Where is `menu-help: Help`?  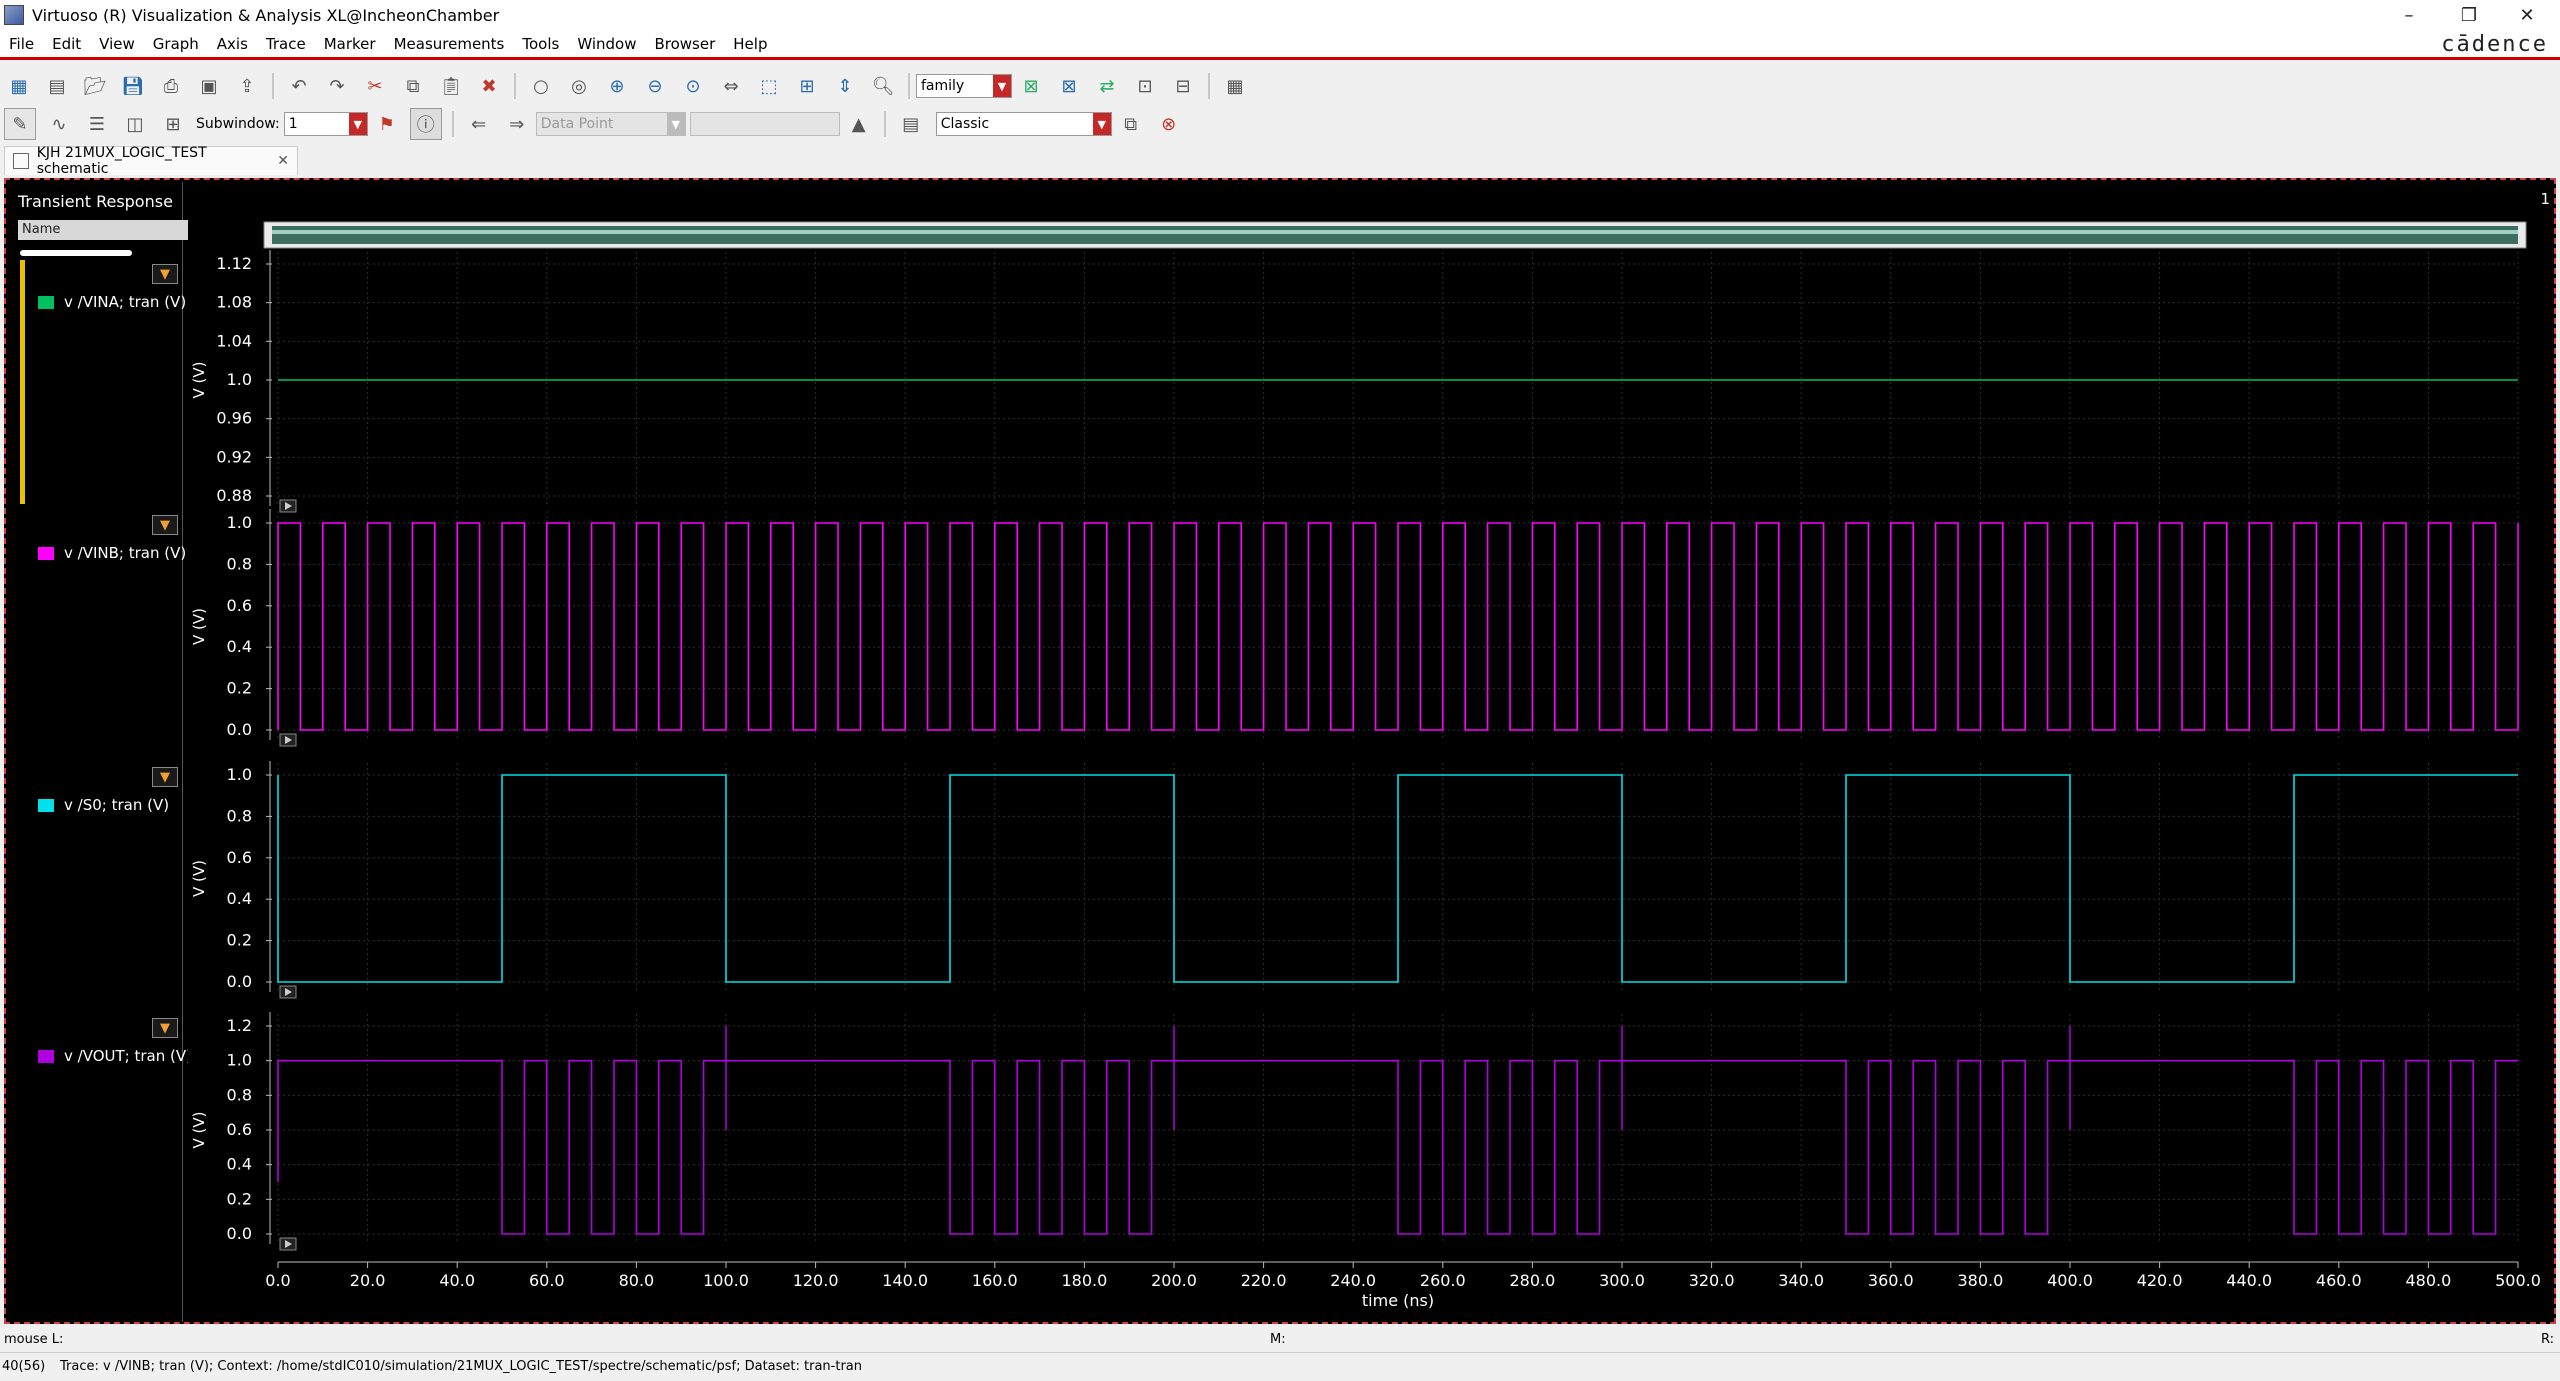
menu-help: Help is located at coordinates (750, 44).